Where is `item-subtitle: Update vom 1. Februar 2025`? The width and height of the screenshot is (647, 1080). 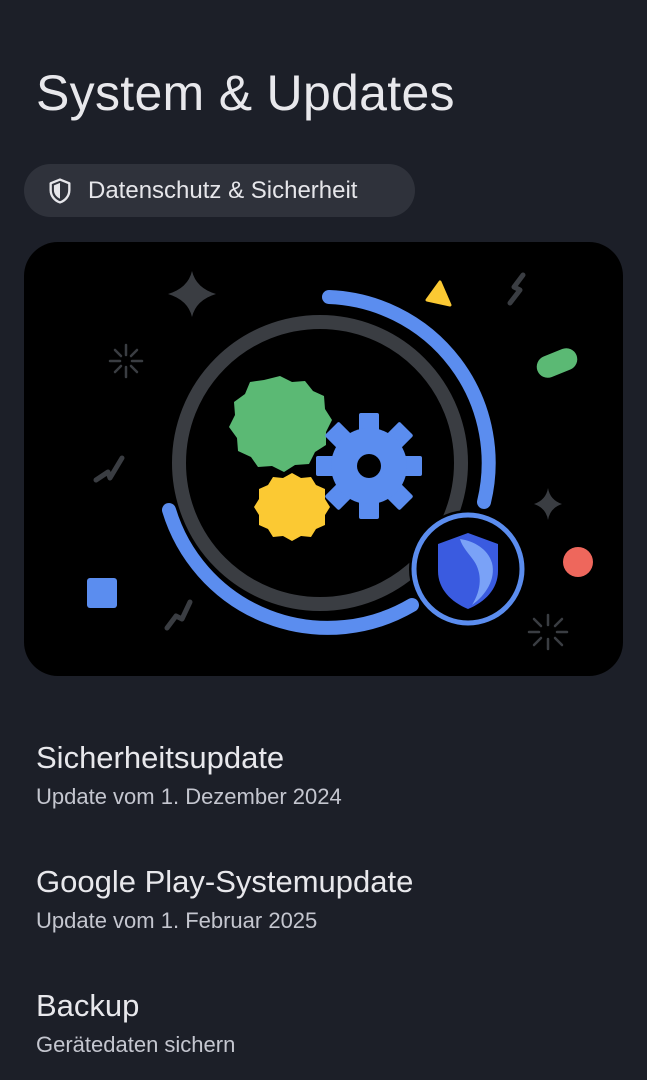
item-subtitle: Update vom 1. Februar 2025 is located at coordinates (177, 920).